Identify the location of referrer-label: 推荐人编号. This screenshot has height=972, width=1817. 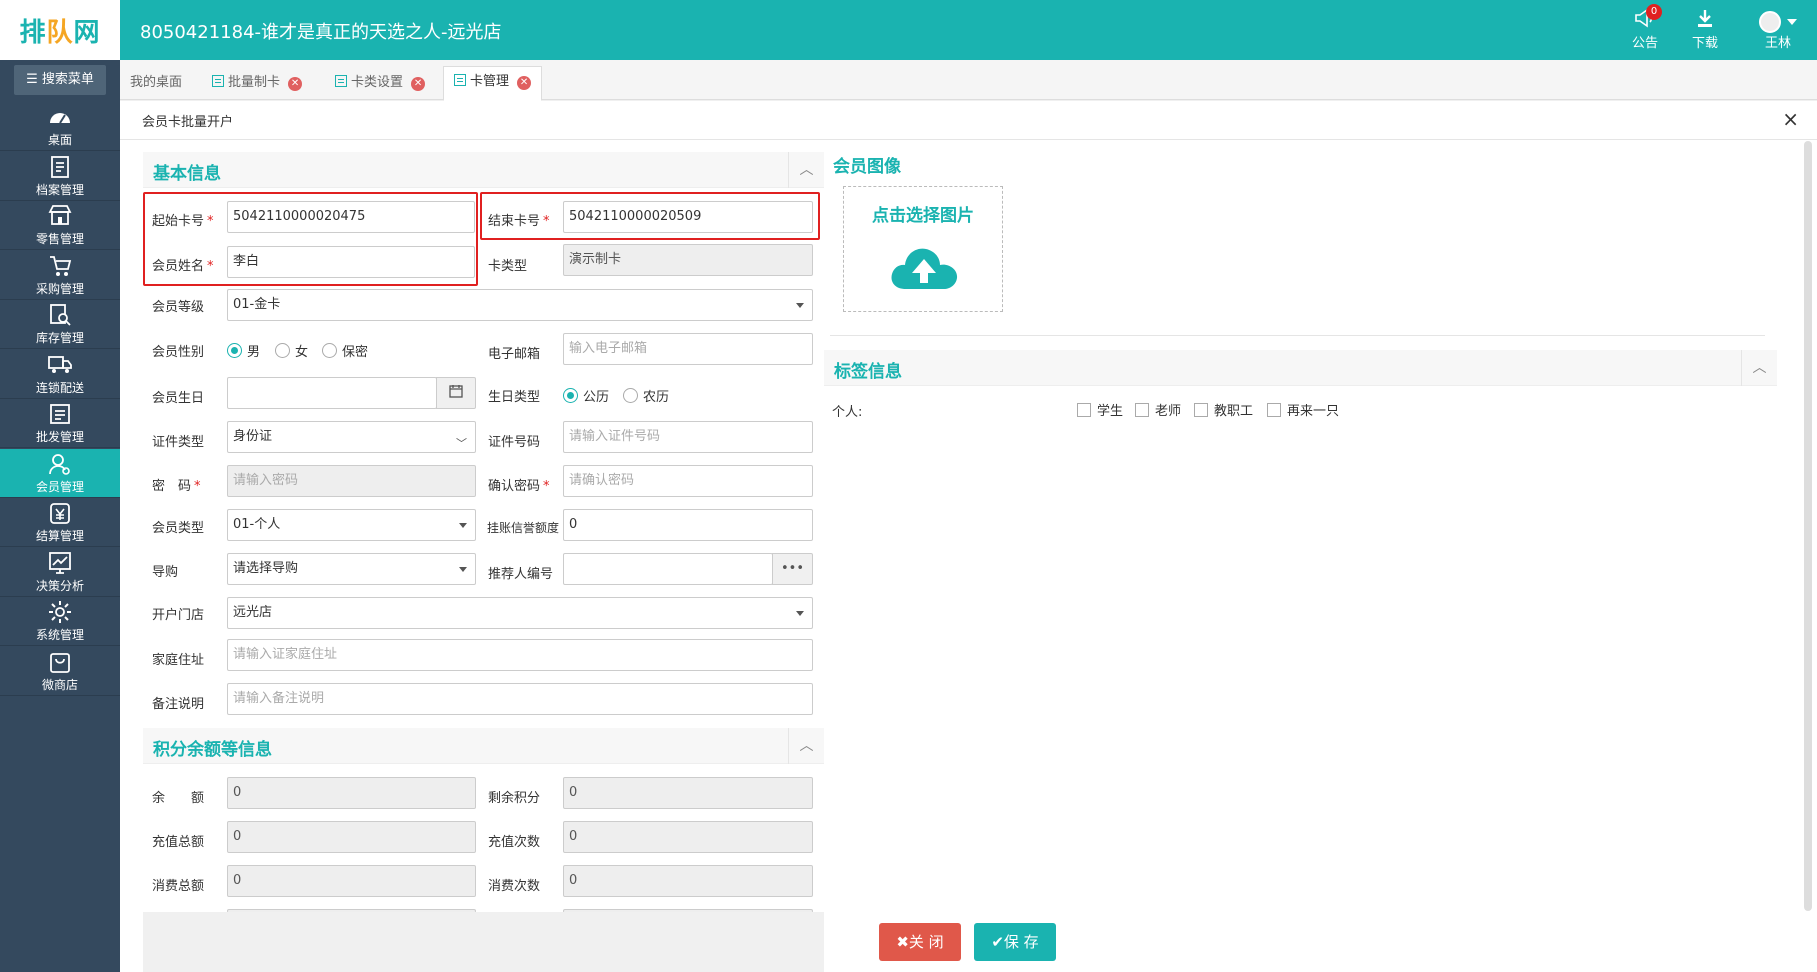
(521, 574).